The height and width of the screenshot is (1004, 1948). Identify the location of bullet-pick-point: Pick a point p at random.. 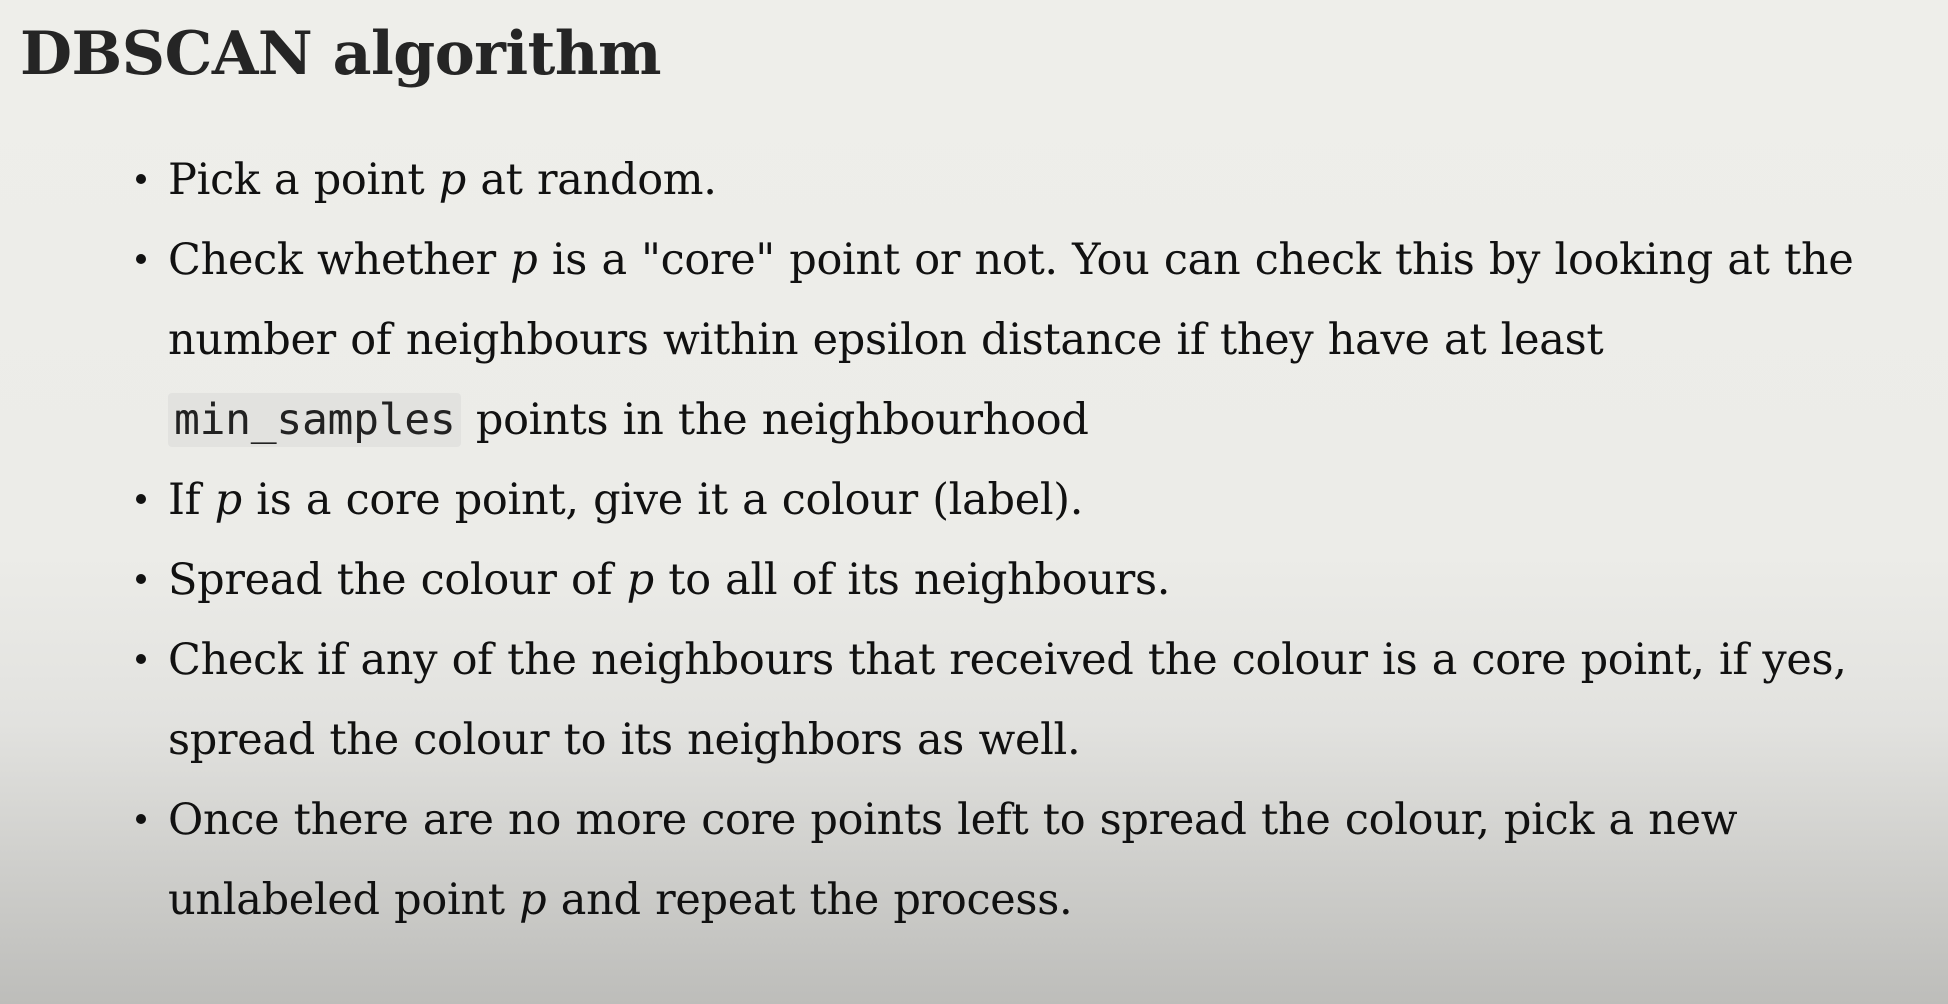
(1022, 180).